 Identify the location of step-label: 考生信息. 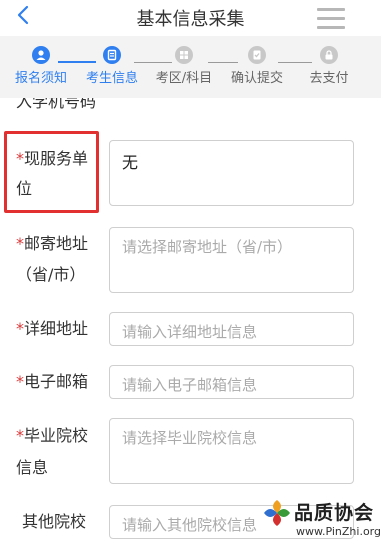
(111, 78).